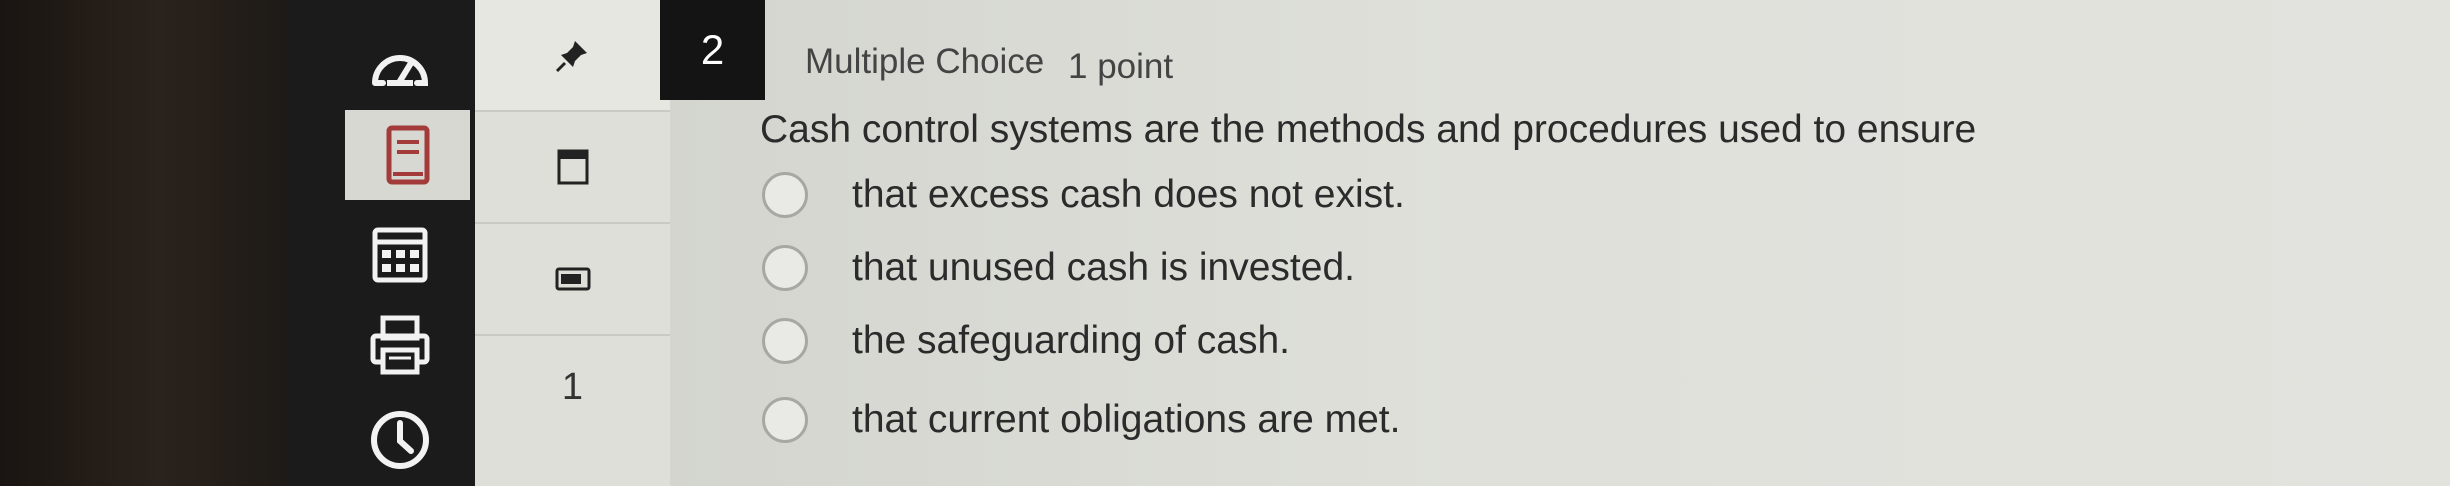 This screenshot has height=486, width=2450. I want to click on calculator-button, so click(572, 280).